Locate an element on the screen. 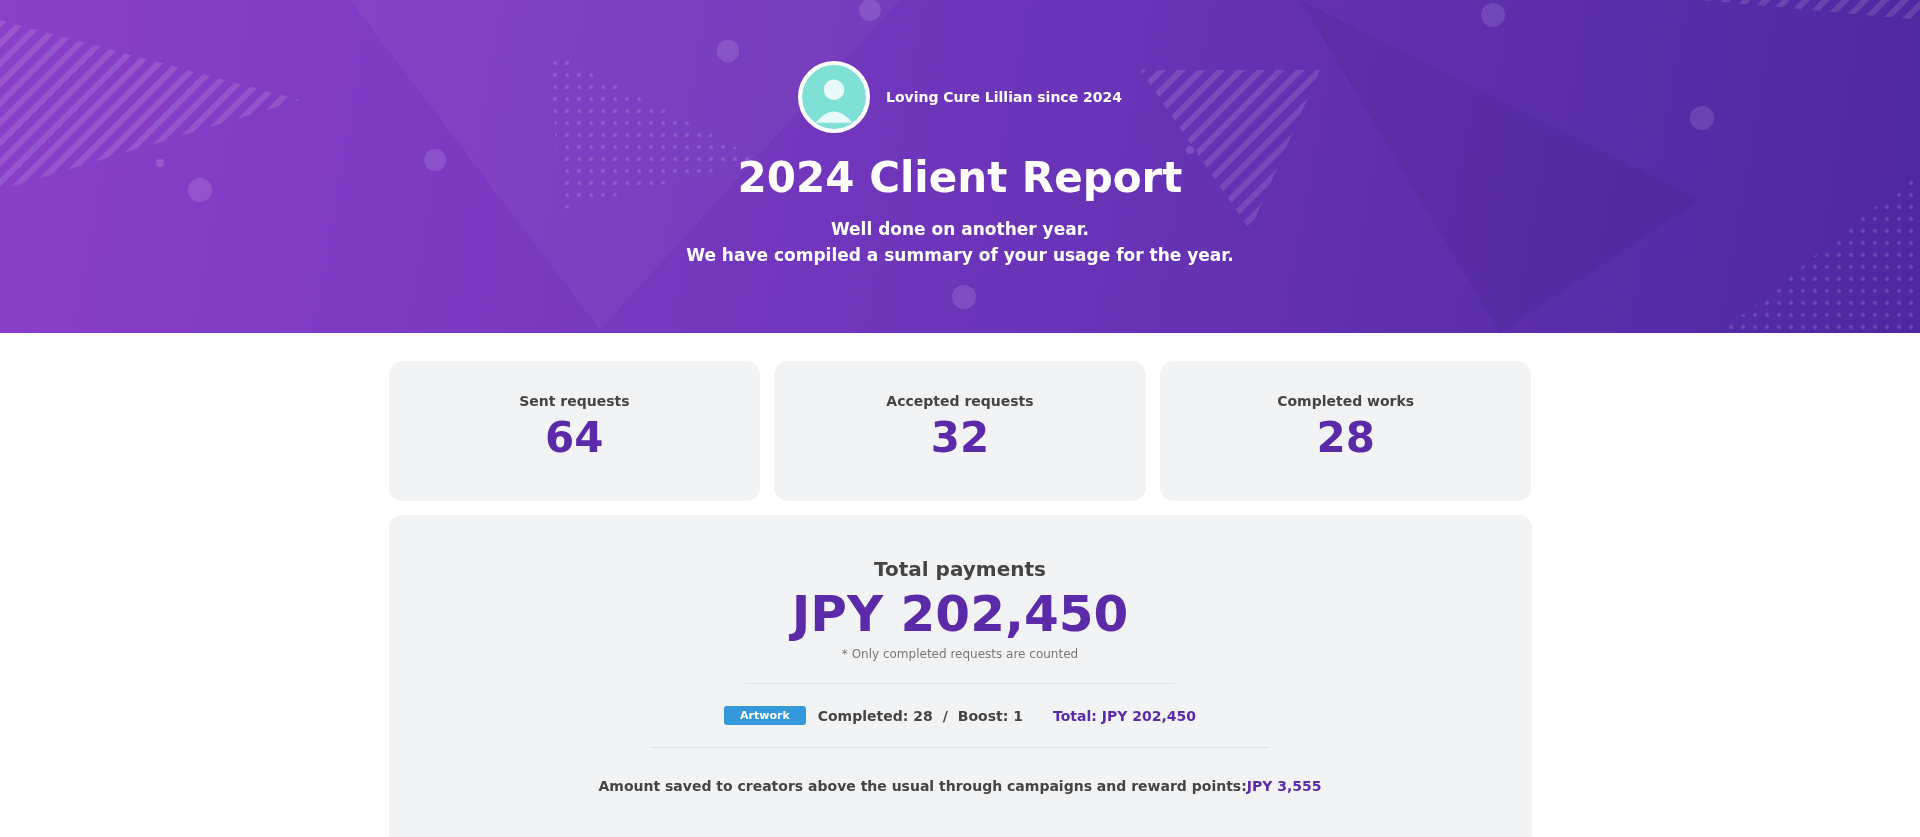  payments-title: Total payments is located at coordinates (960, 569).